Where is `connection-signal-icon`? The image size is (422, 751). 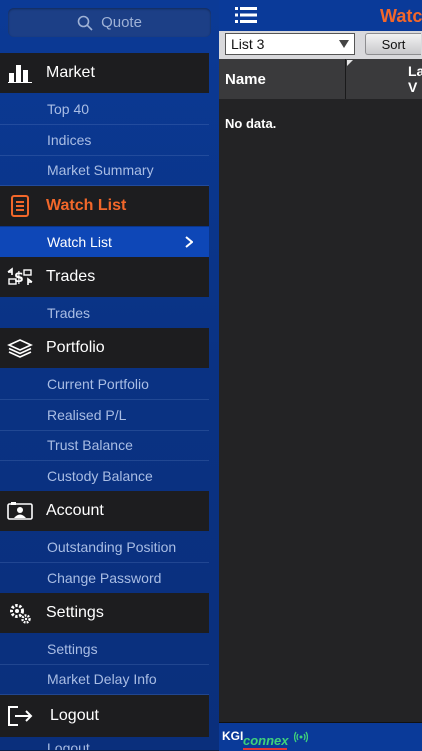 connection-signal-icon is located at coordinates (301, 737).